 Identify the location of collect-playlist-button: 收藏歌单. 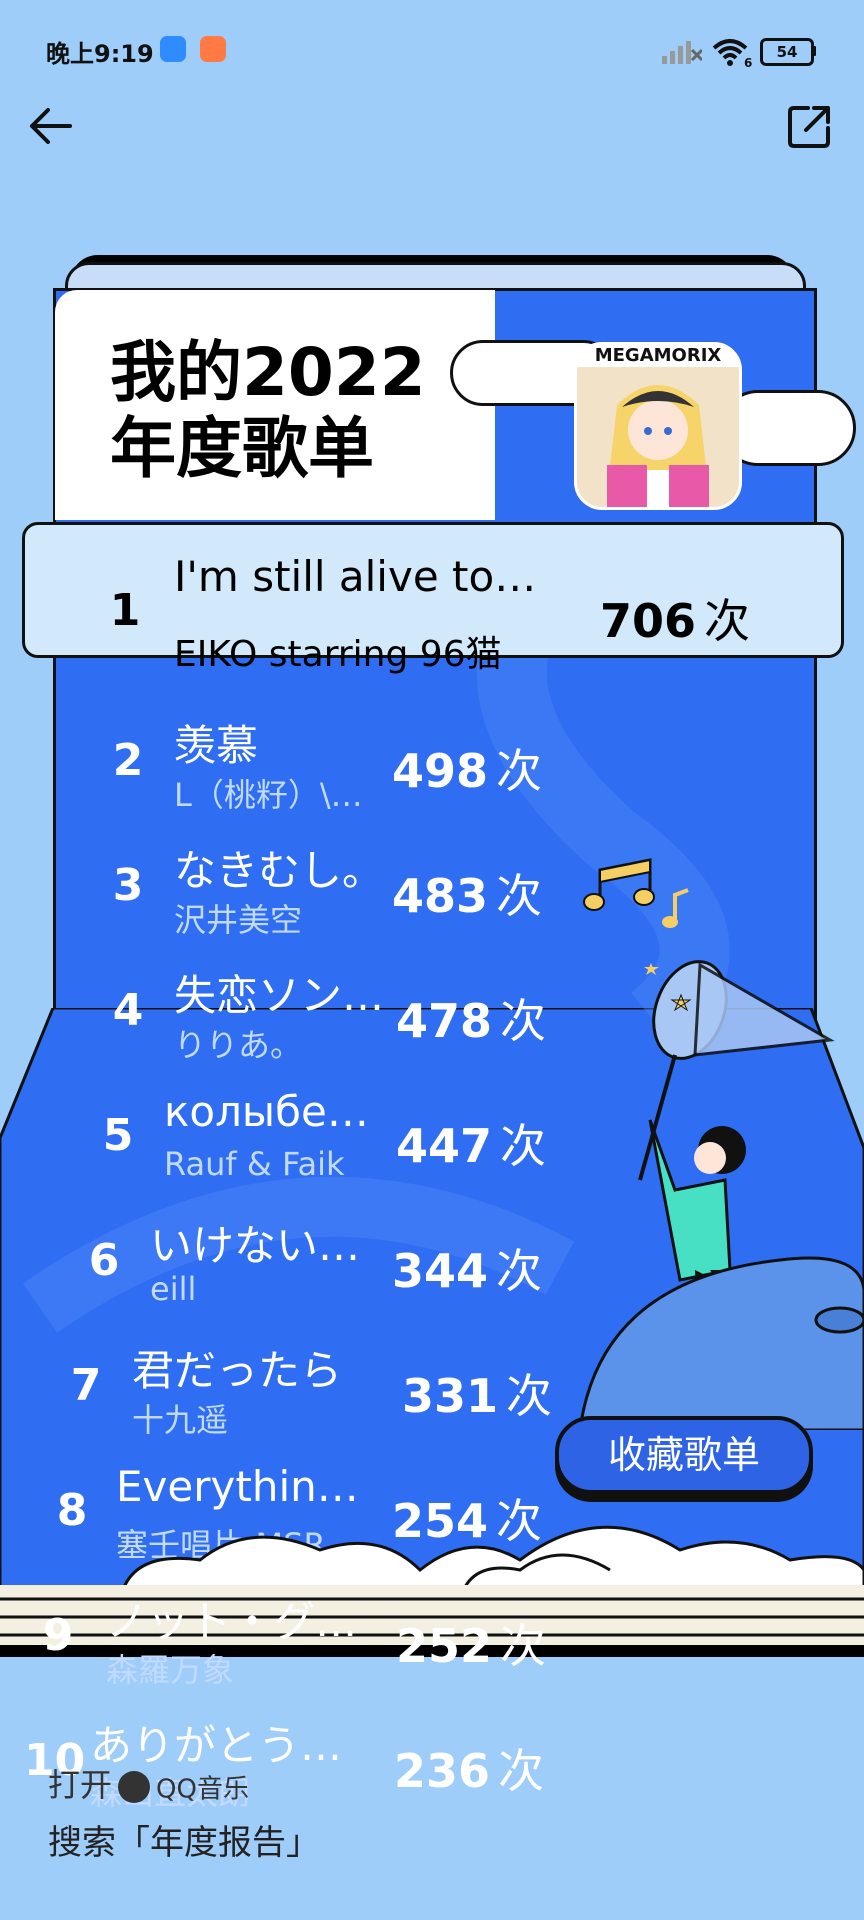
(684, 1455).